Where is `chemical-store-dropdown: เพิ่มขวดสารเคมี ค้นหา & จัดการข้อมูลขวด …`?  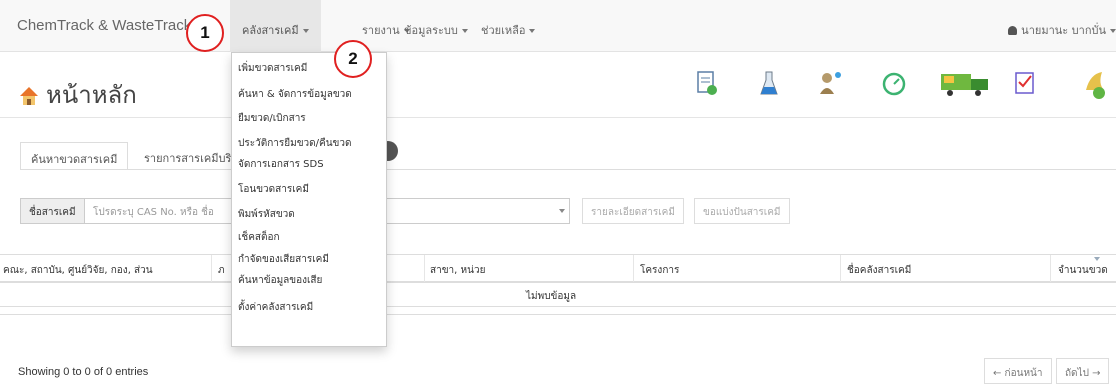 chemical-store-dropdown: เพิ่มขวดสารเคมี ค้นหา & จัดการข้อมูลขวด … is located at coordinates (309, 199).